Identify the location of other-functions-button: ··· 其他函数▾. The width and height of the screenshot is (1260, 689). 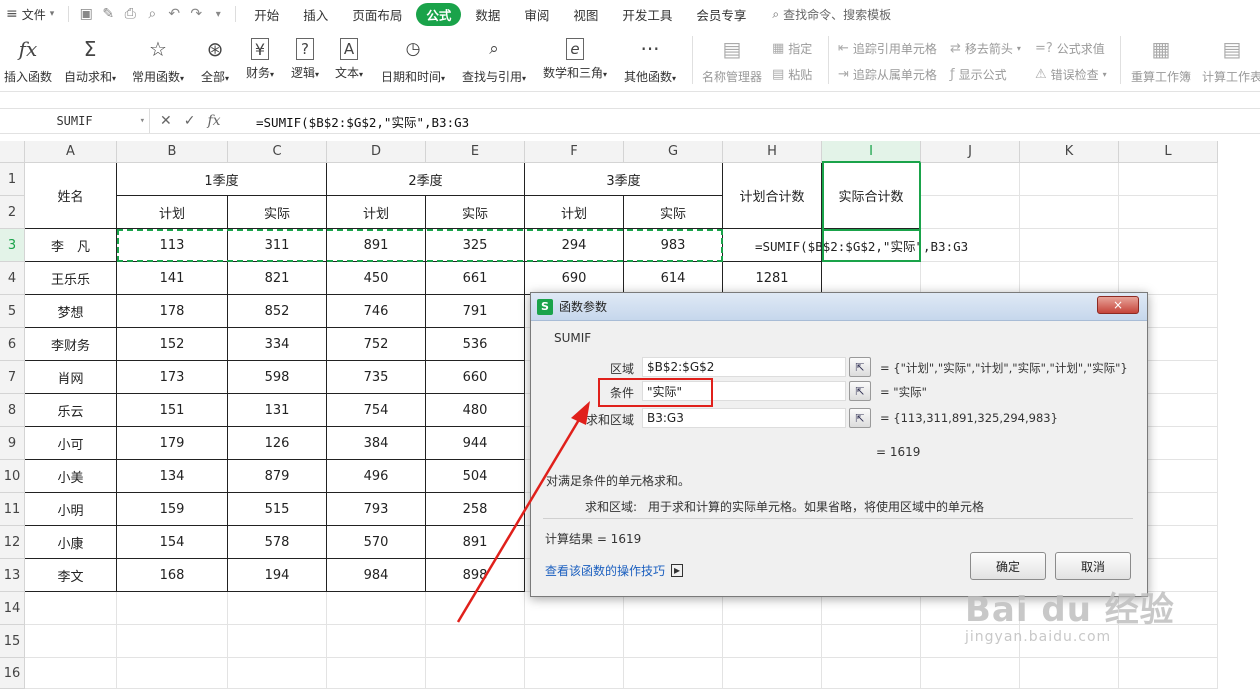
(650, 59).